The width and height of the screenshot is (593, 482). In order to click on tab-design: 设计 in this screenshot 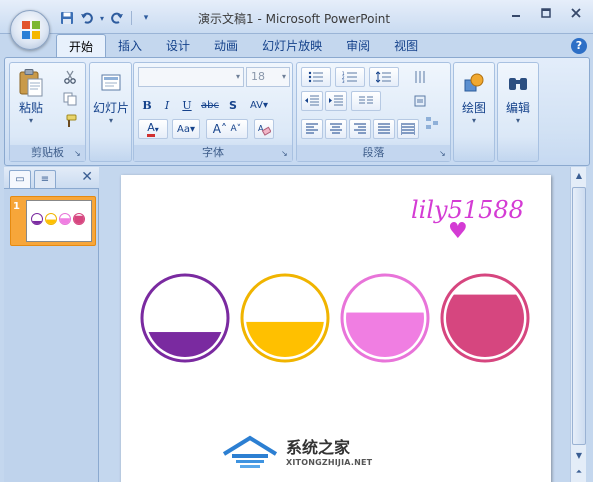, I will do `click(178, 46)`.